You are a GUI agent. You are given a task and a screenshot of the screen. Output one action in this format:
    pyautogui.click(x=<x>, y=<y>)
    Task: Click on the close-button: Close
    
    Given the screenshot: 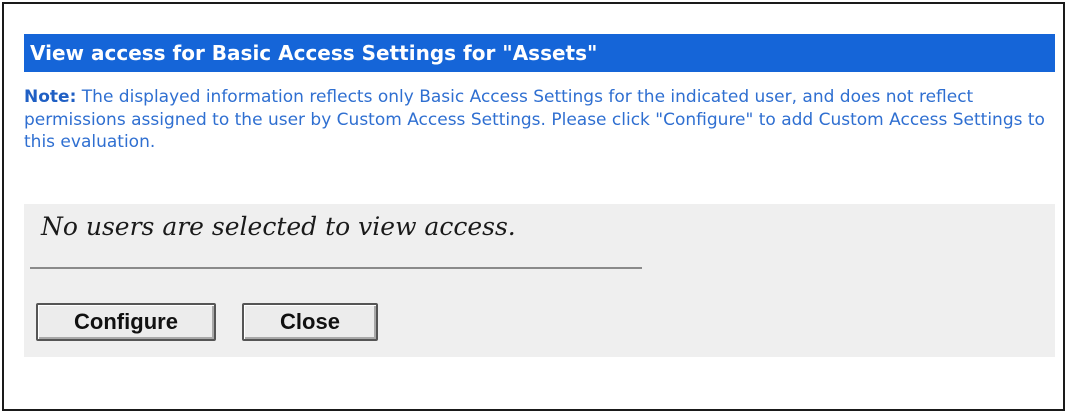 What is the action you would take?
    pyautogui.click(x=310, y=322)
    